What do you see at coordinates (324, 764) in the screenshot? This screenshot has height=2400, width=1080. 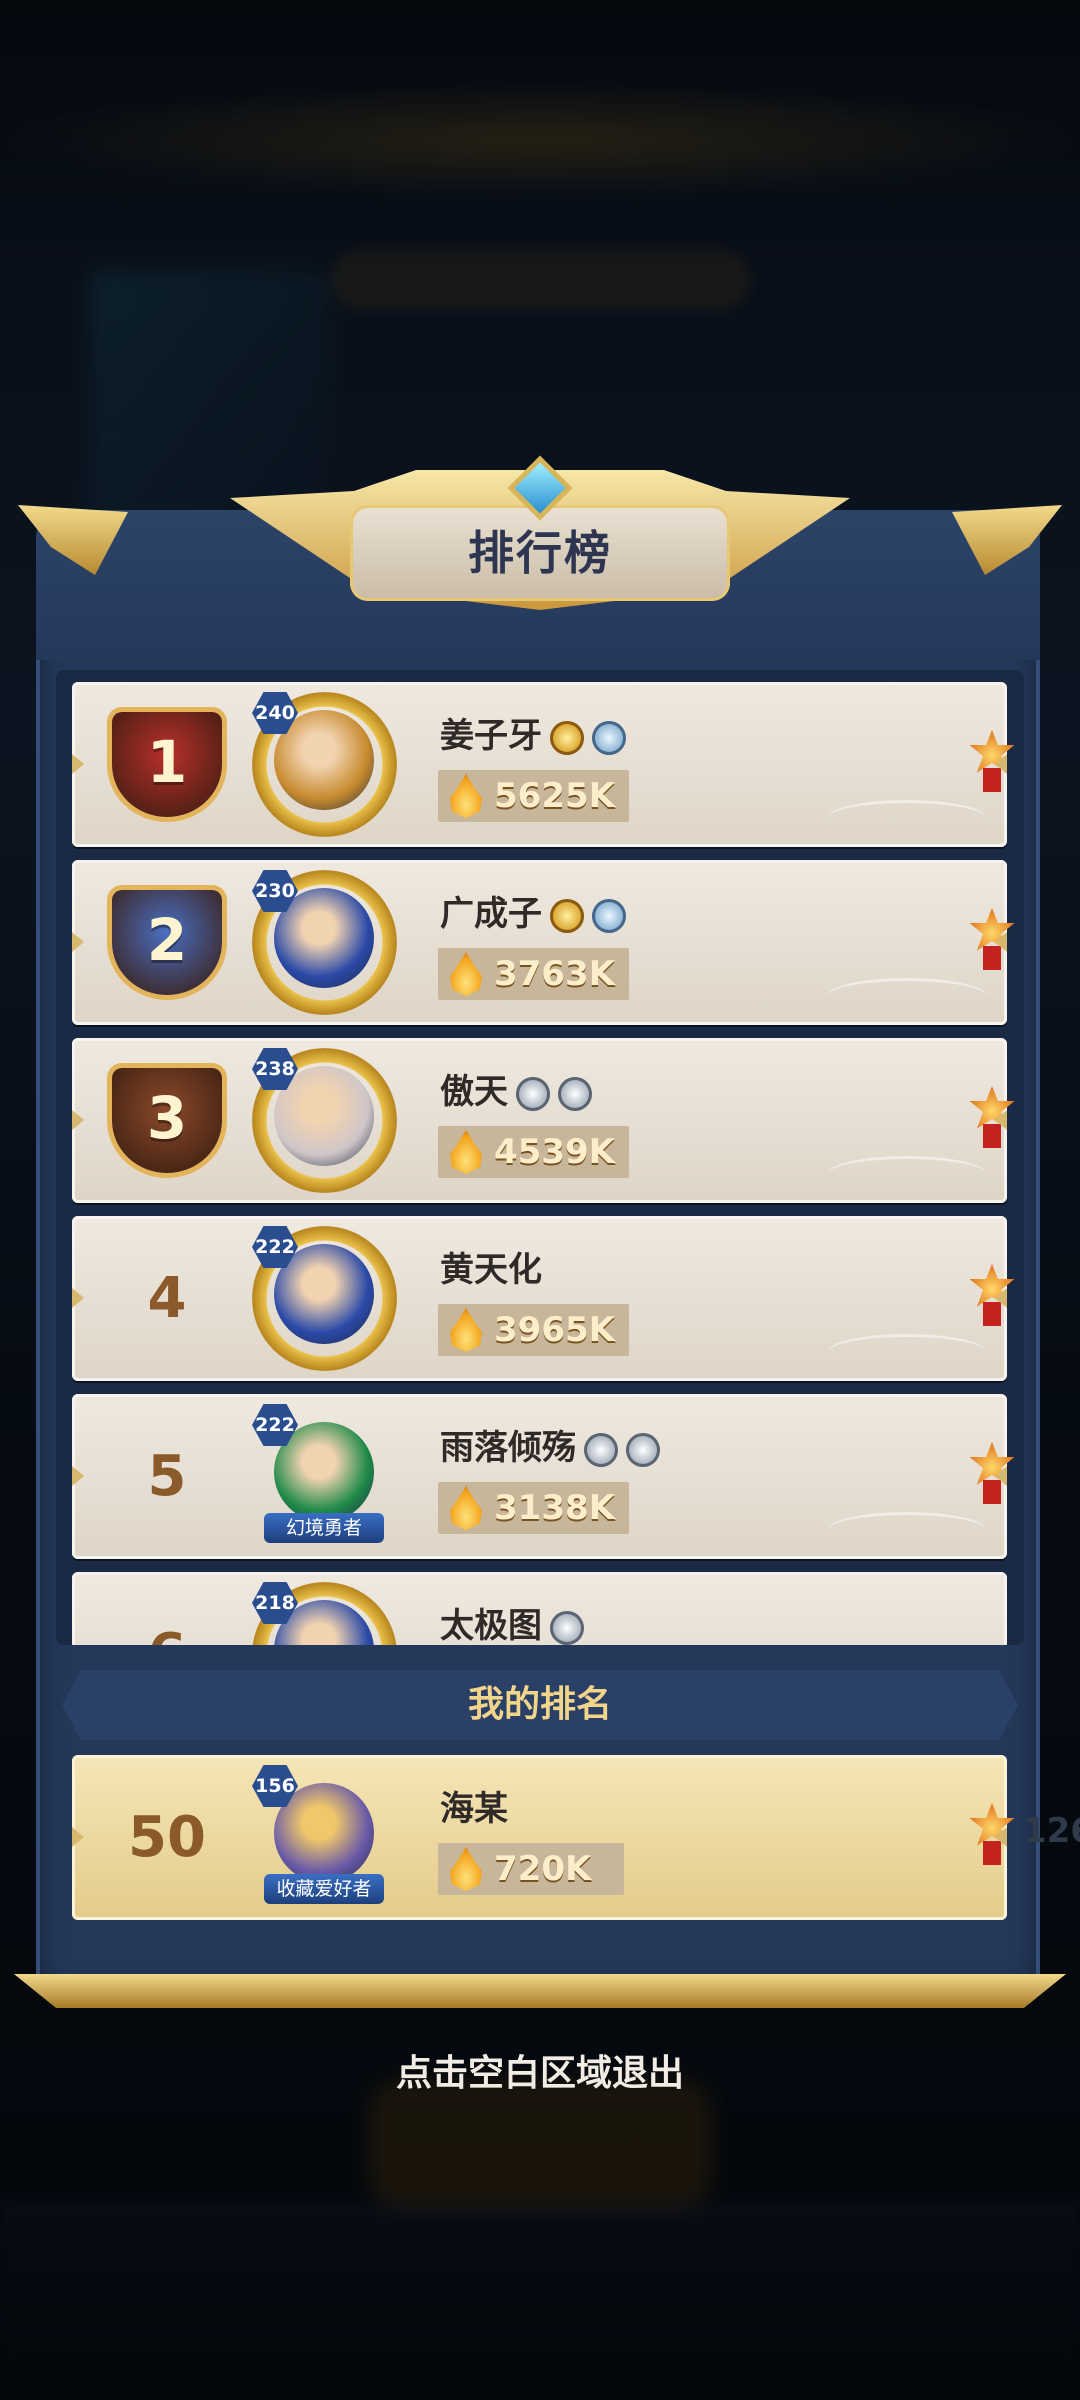 I see `player-avatar: 240` at bounding box center [324, 764].